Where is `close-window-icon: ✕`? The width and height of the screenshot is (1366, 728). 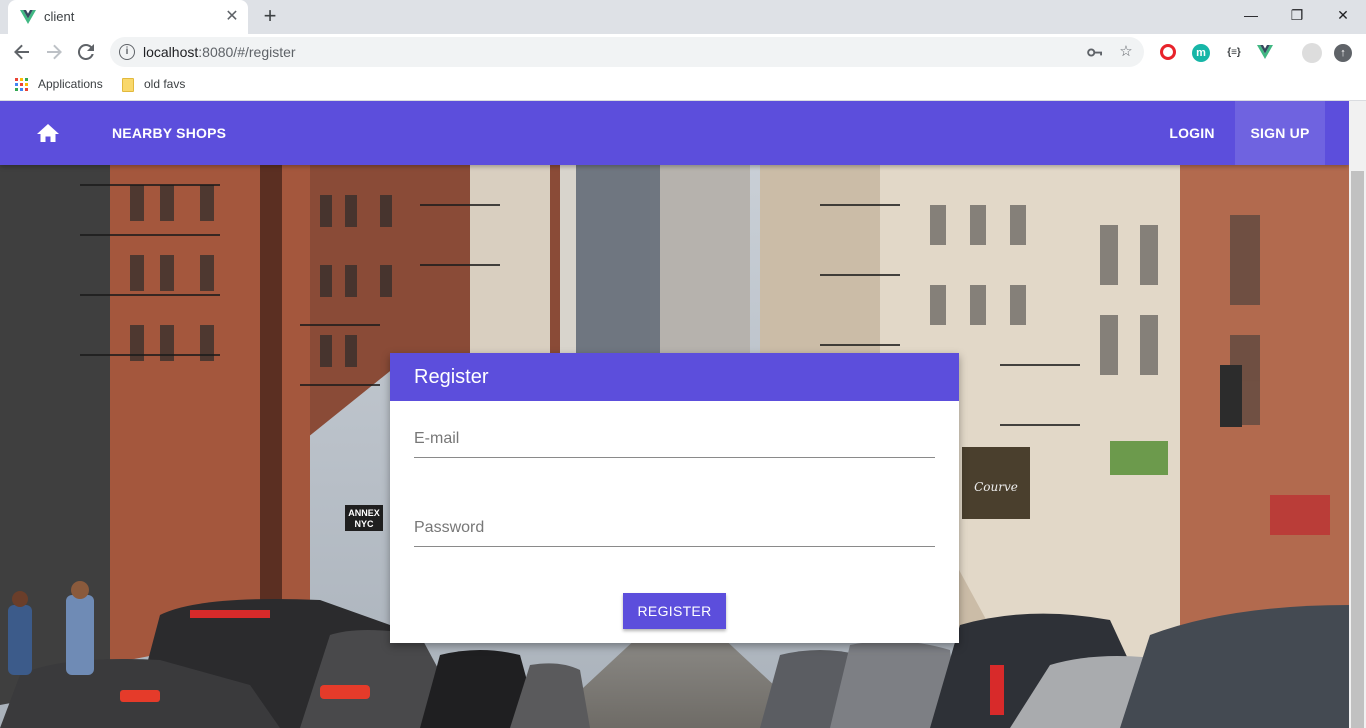
close-window-icon: ✕ is located at coordinates (1343, 15).